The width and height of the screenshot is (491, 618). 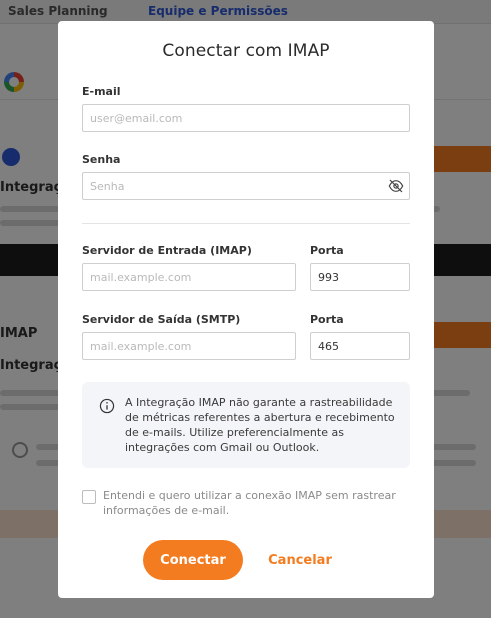 I want to click on dialog-title: Conectar com IMAP, so click(x=246, y=51).